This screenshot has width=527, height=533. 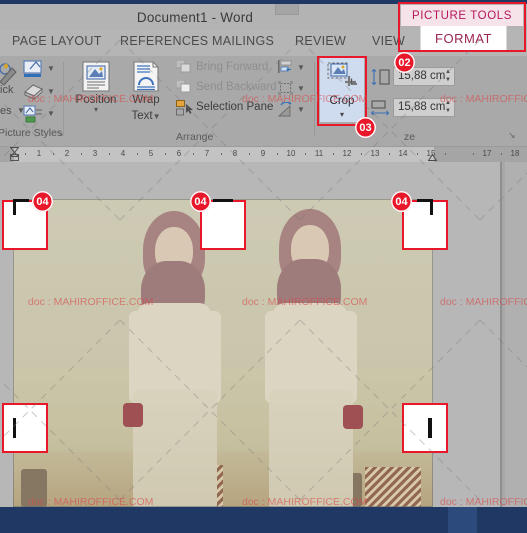 I want to click on picture-styles-partial-label-2: es, so click(x=6, y=111).